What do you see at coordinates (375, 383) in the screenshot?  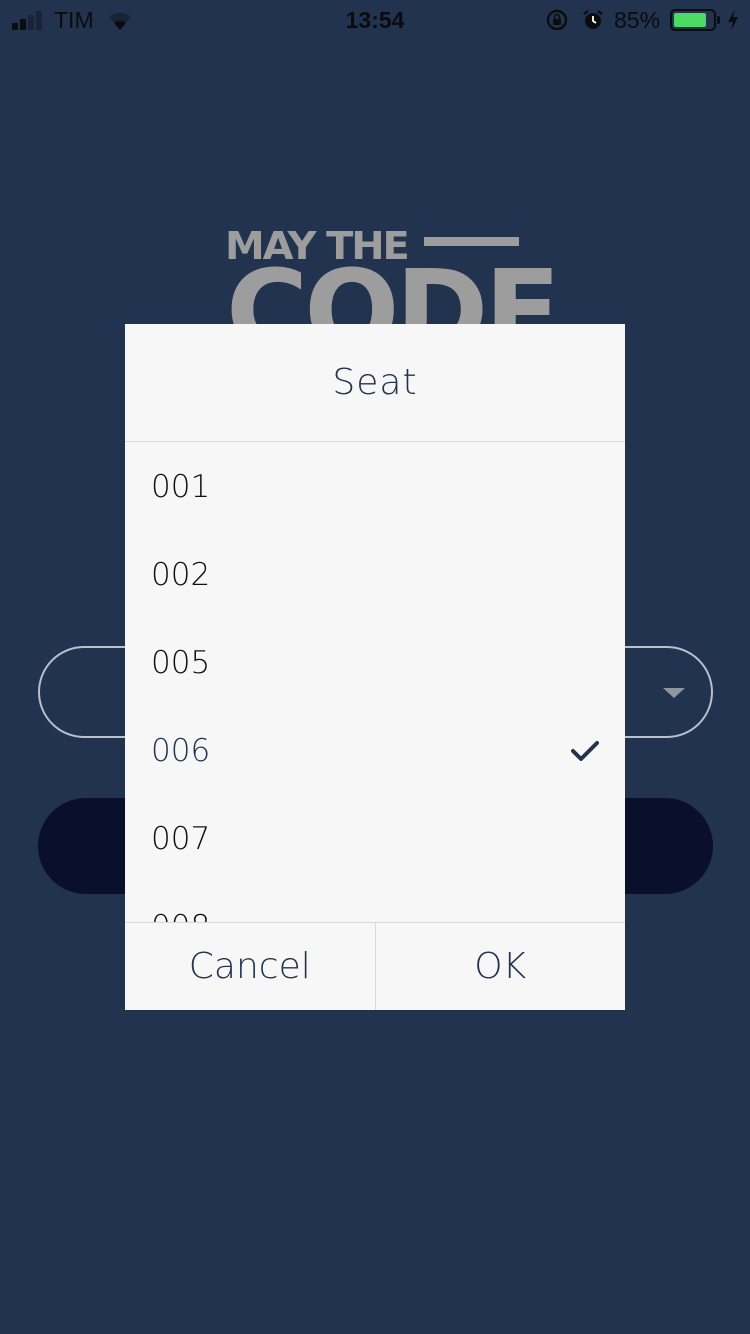 I see `dialog-title: Seat` at bounding box center [375, 383].